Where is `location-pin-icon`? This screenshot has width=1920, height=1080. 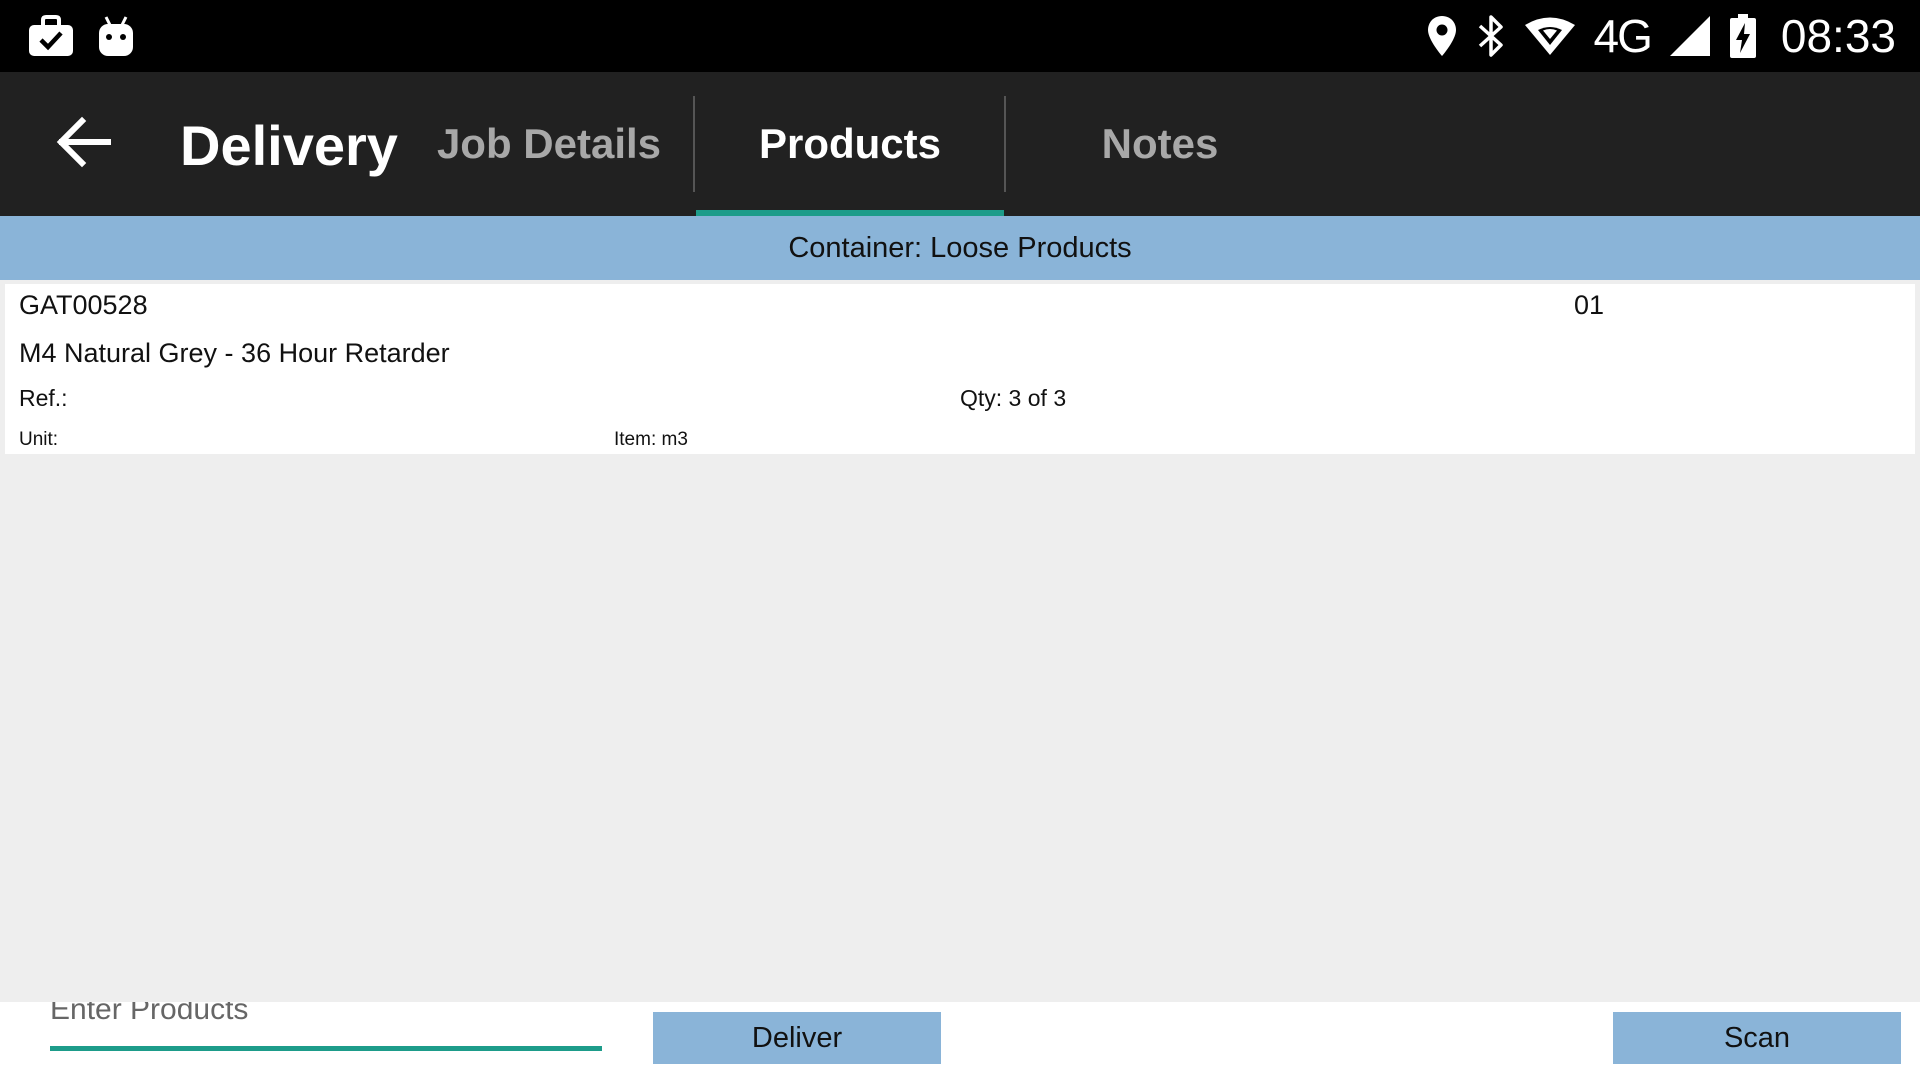
location-pin-icon is located at coordinates (1442, 36).